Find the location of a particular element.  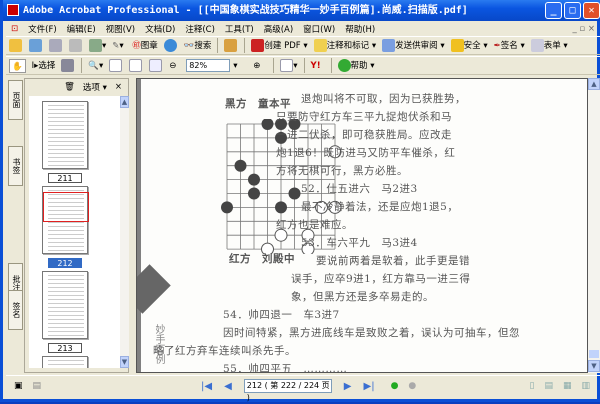

thumbnail-scrollbar: ▲ ▼ is located at coordinates (124, 232).